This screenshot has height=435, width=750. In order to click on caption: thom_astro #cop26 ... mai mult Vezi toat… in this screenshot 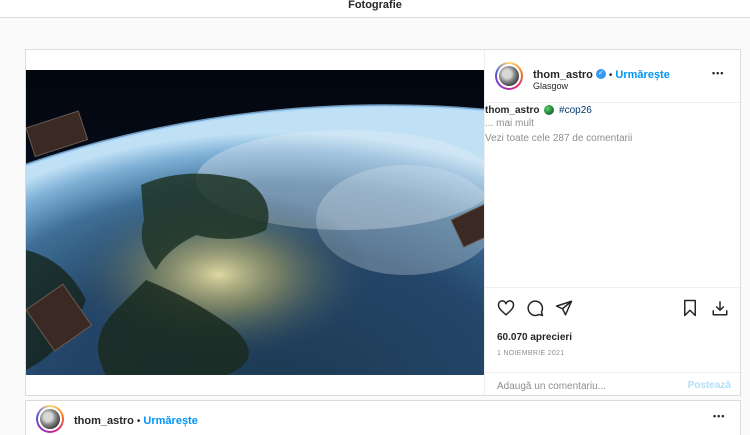, I will do `click(614, 124)`.